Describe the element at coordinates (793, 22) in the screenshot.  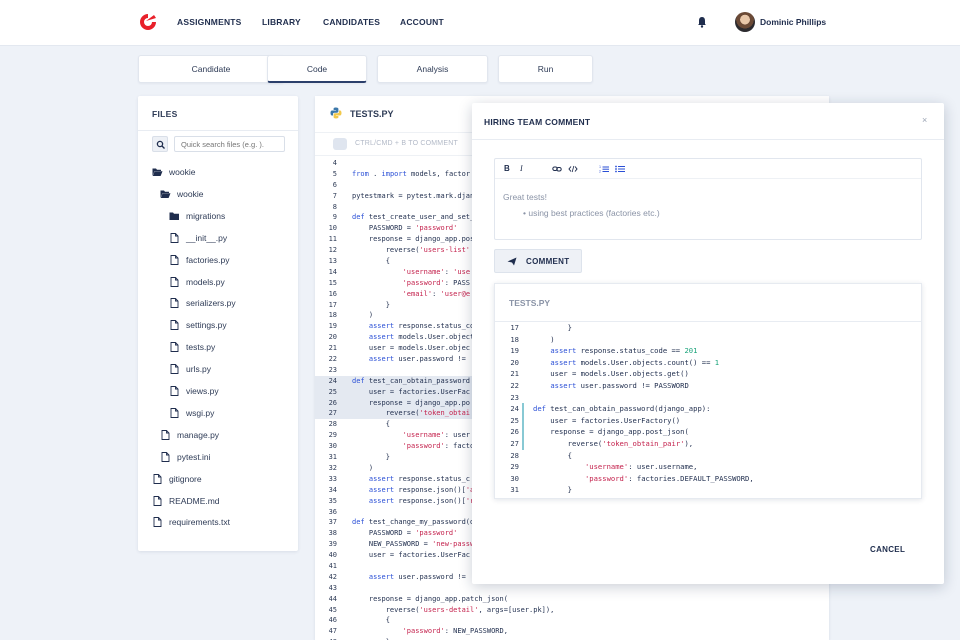
I see `user-name: Dominic Phillips` at that location.